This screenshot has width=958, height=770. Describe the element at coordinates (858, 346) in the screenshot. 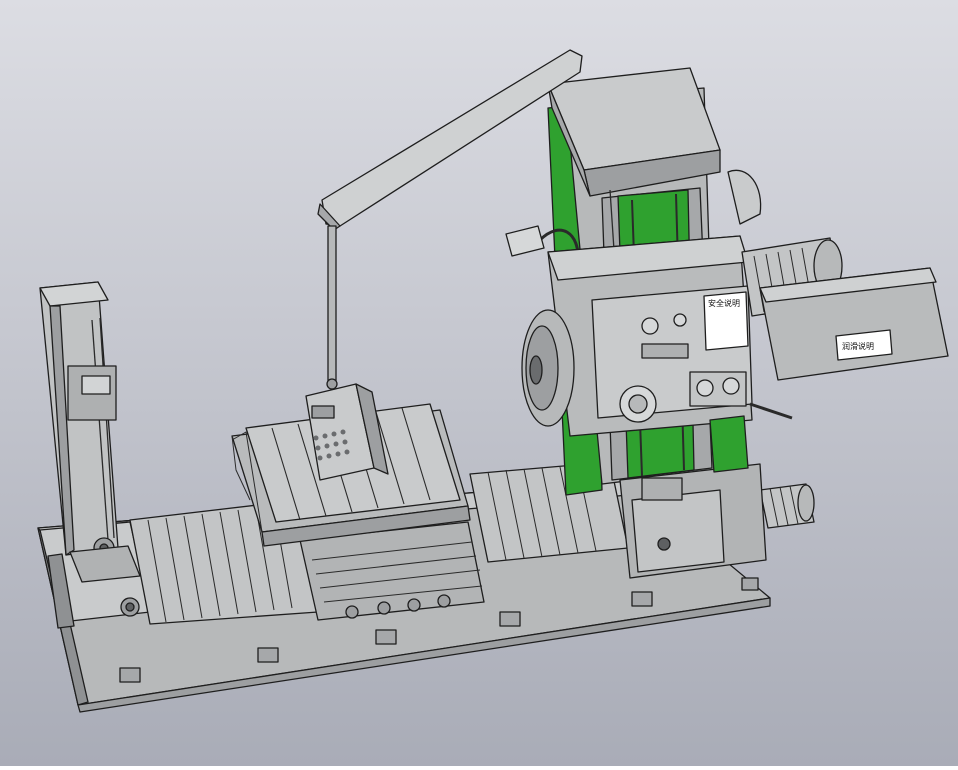

I see `lubrication-instruction-label: 润滑说明` at that location.